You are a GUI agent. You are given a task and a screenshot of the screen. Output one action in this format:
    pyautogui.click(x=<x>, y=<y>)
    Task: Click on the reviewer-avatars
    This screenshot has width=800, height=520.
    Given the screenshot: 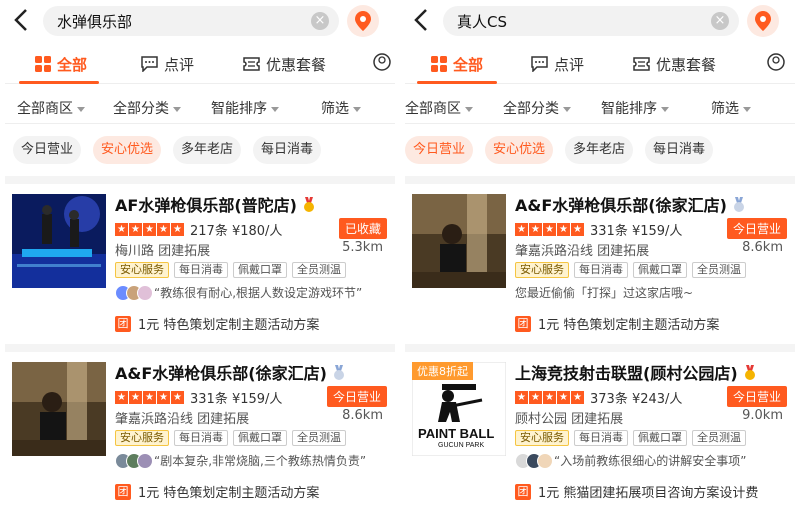 What is the action you would take?
    pyautogui.click(x=134, y=460)
    